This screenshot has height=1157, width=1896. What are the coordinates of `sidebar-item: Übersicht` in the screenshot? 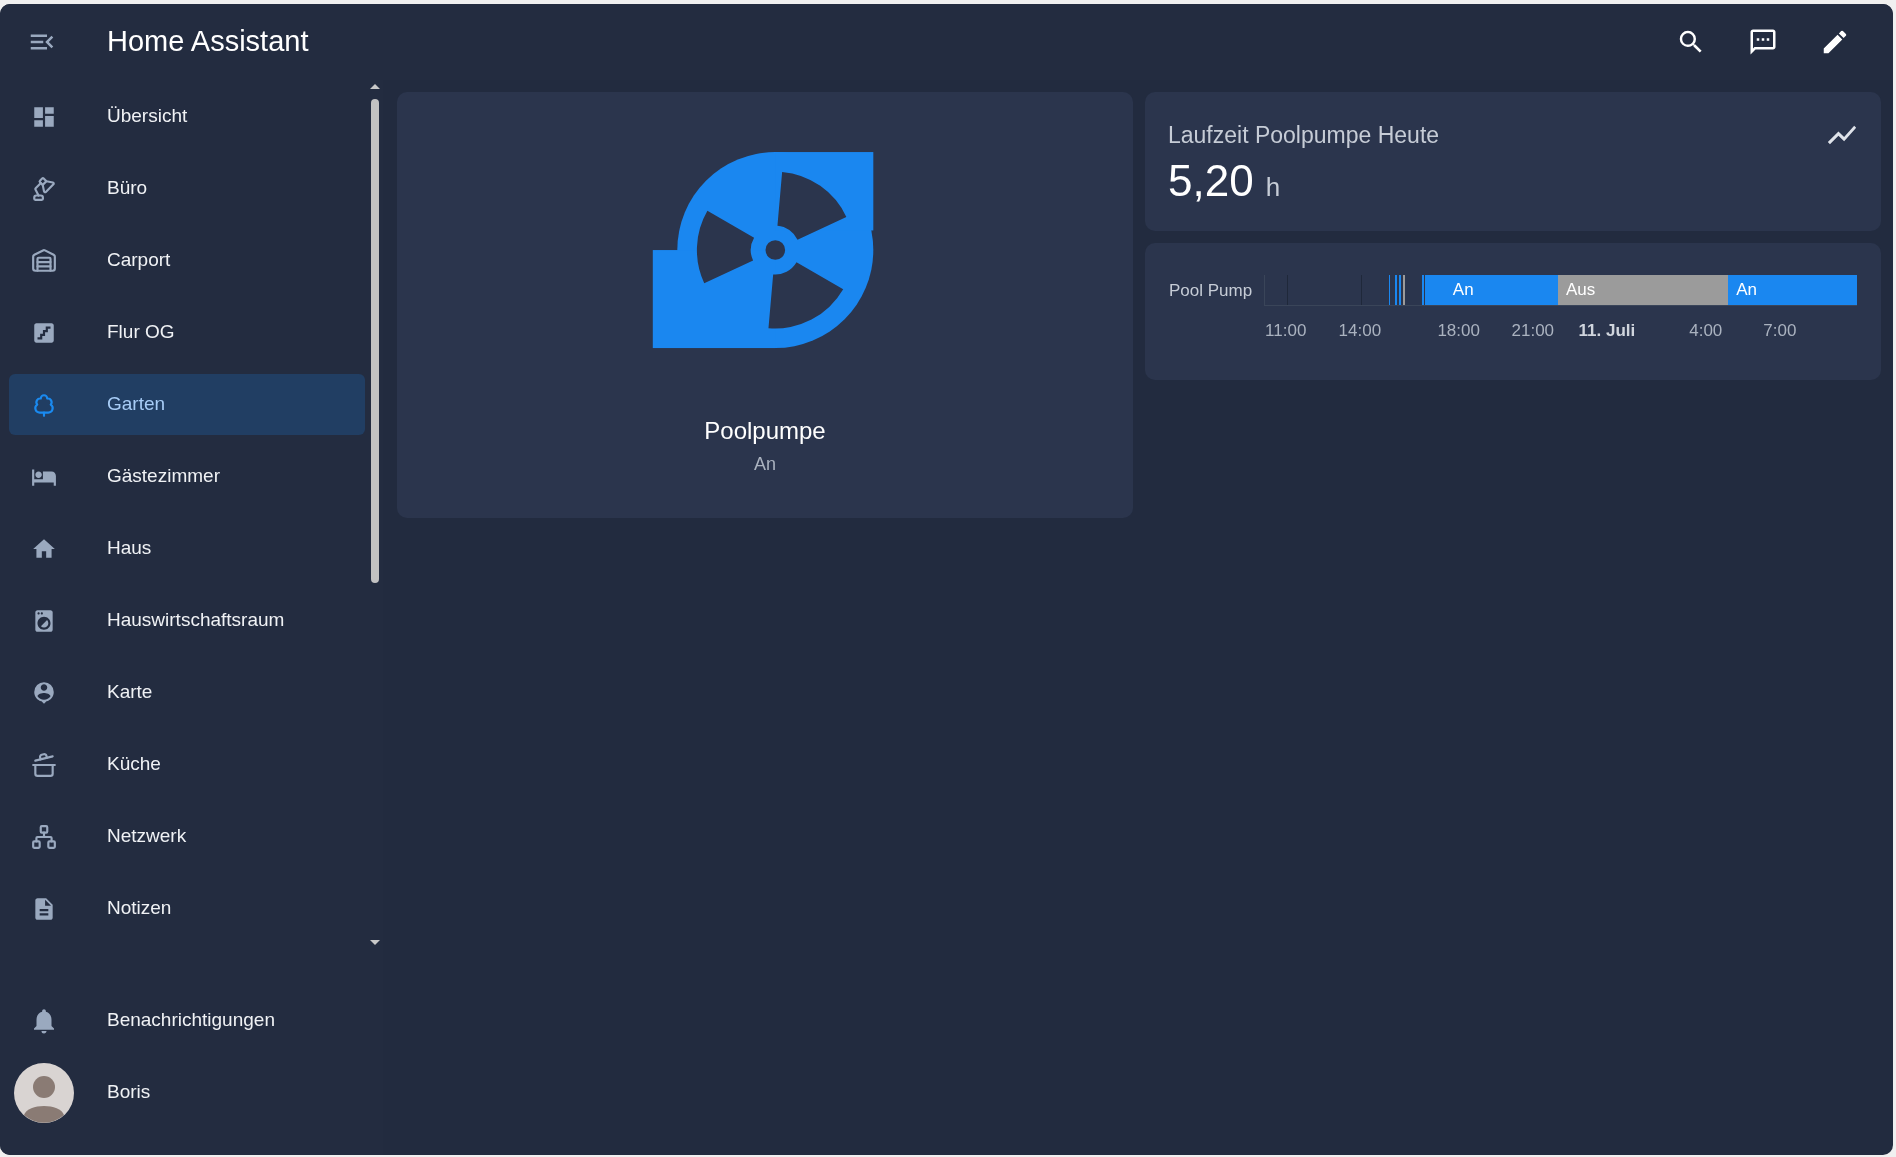 It's located at (187, 116).